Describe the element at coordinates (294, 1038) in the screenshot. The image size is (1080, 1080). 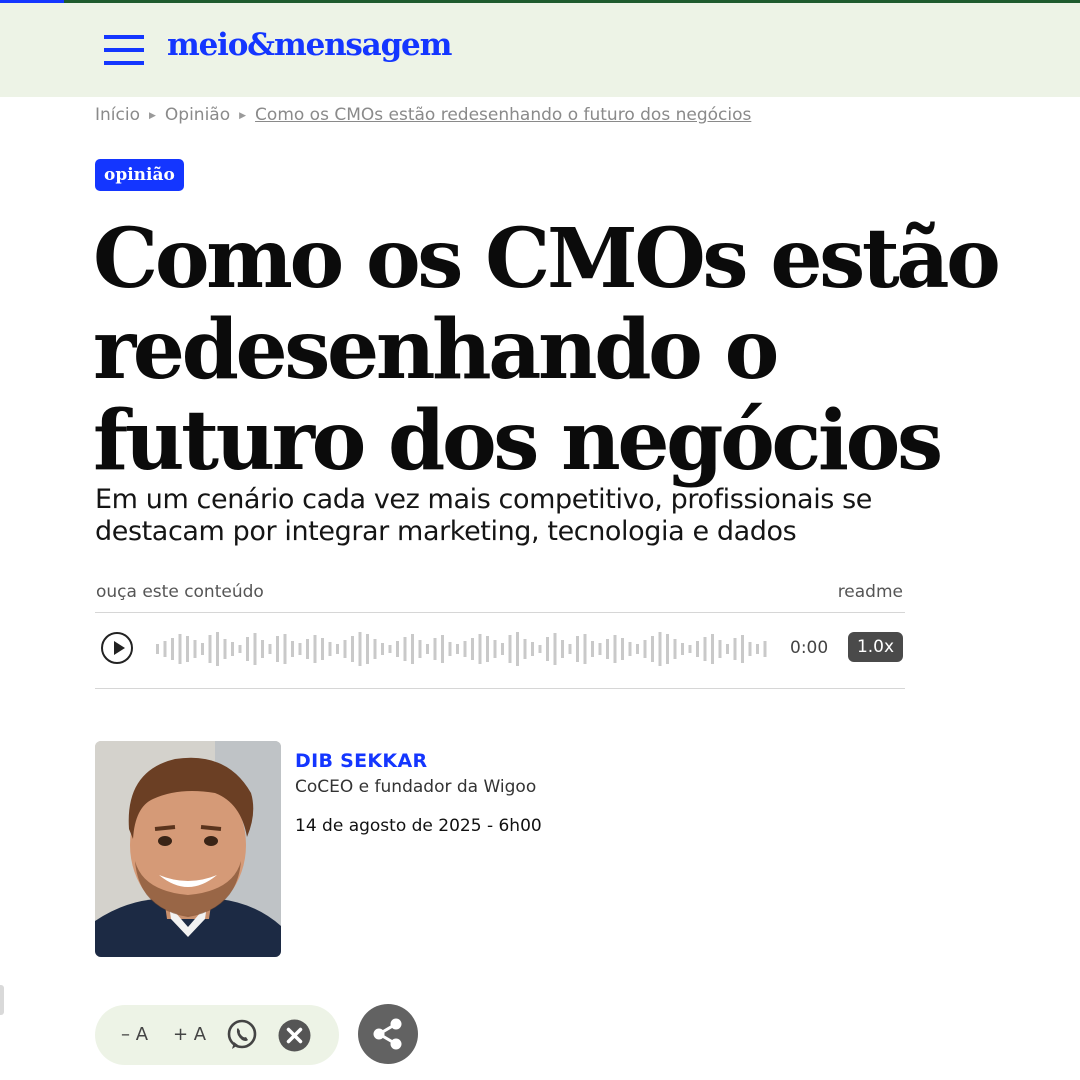
I see `close-icon` at that location.